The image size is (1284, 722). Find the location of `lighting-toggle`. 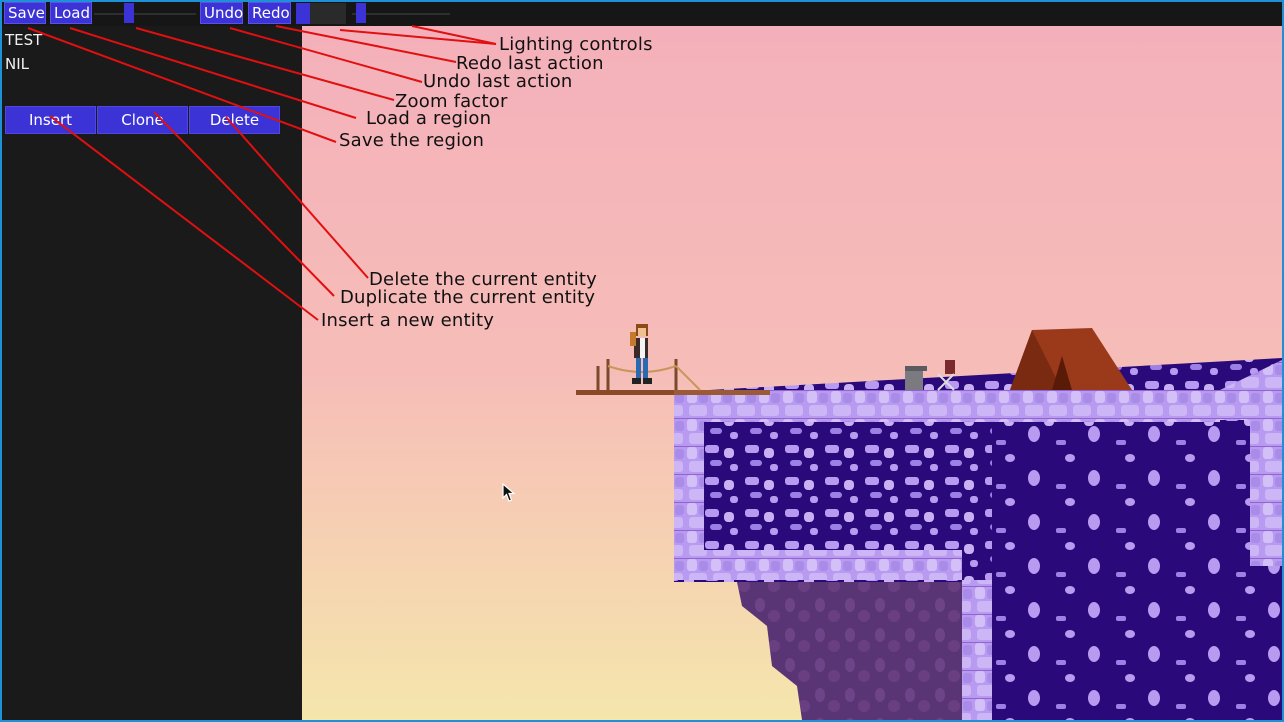

lighting-toggle is located at coordinates (321, 13).